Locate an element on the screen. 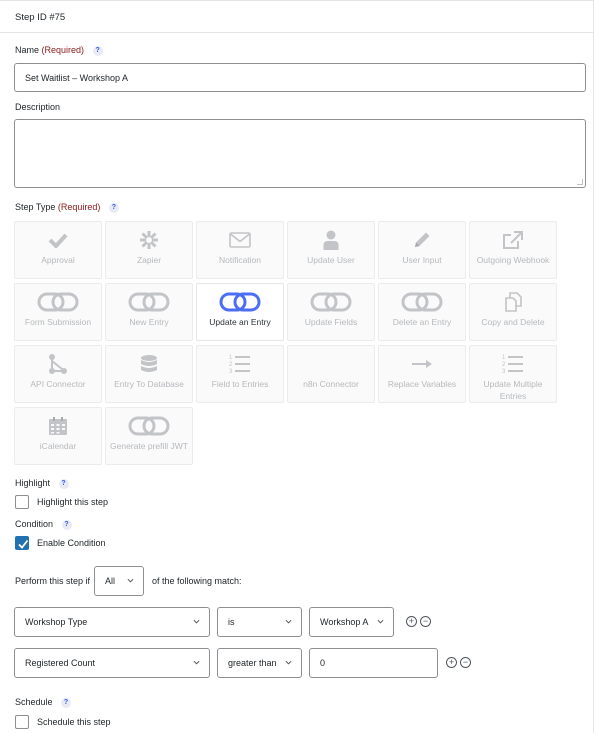 The image size is (594, 733). step-type-field-to-entries: 123 Field to Entries is located at coordinates (240, 374).